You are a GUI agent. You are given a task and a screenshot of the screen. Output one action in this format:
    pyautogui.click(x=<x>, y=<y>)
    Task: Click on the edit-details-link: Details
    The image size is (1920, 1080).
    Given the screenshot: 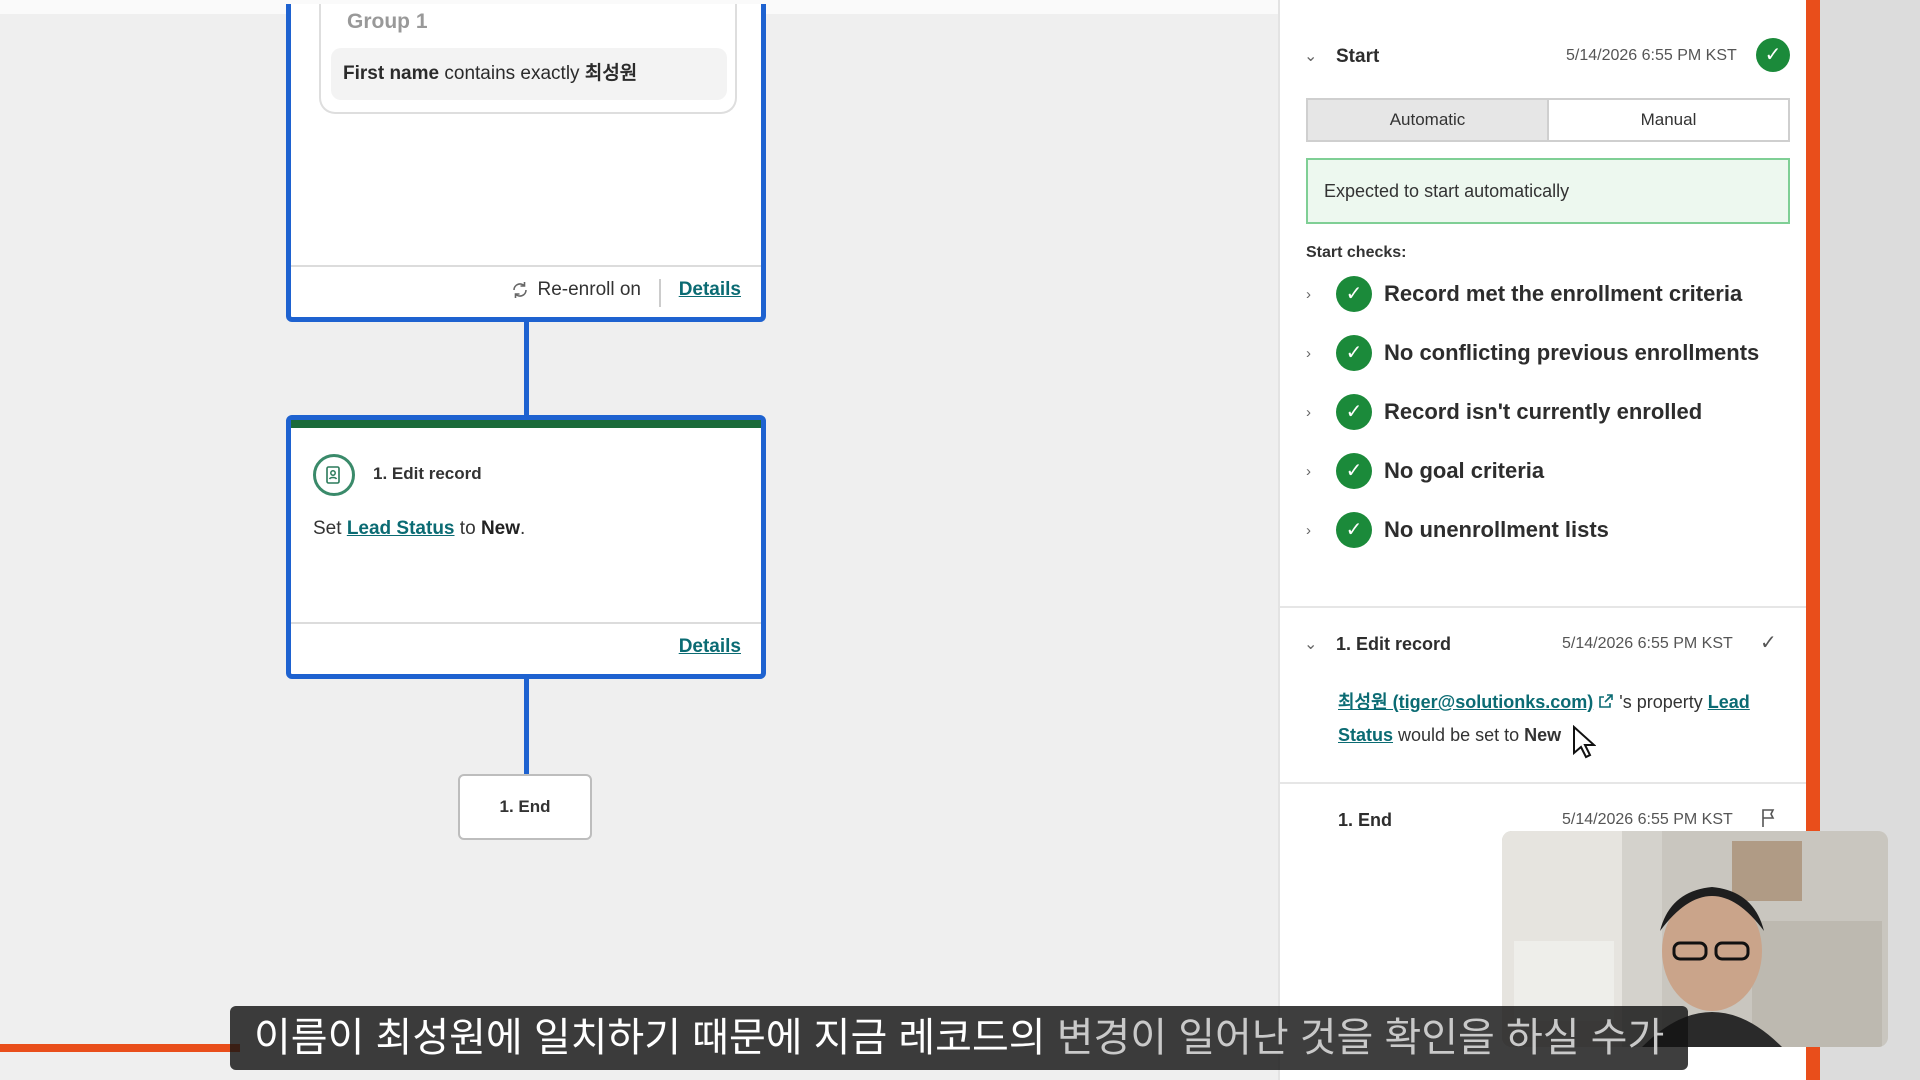 What is the action you would take?
    pyautogui.click(x=710, y=647)
    